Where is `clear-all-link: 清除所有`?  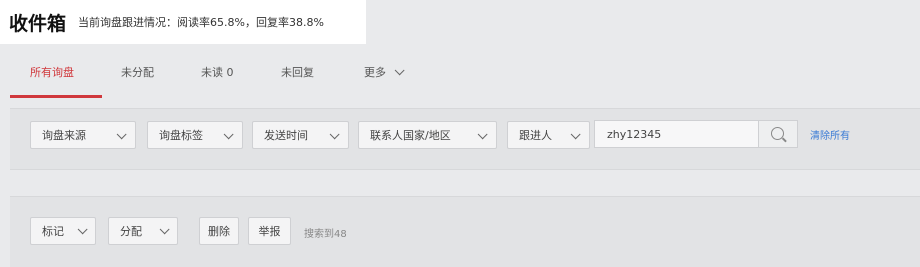
clear-all-link: 清除所有 is located at coordinates (830, 134).